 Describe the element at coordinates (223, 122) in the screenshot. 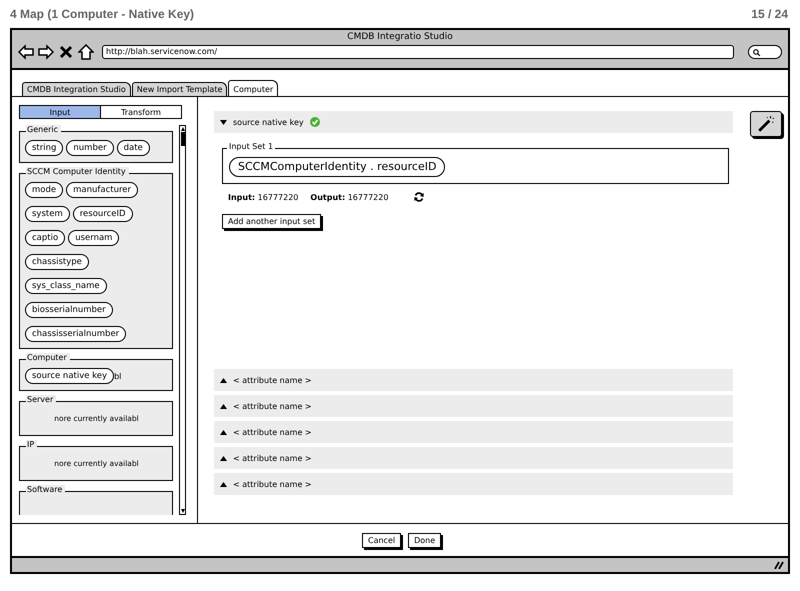

I see `collapse-triangle-icon` at that location.